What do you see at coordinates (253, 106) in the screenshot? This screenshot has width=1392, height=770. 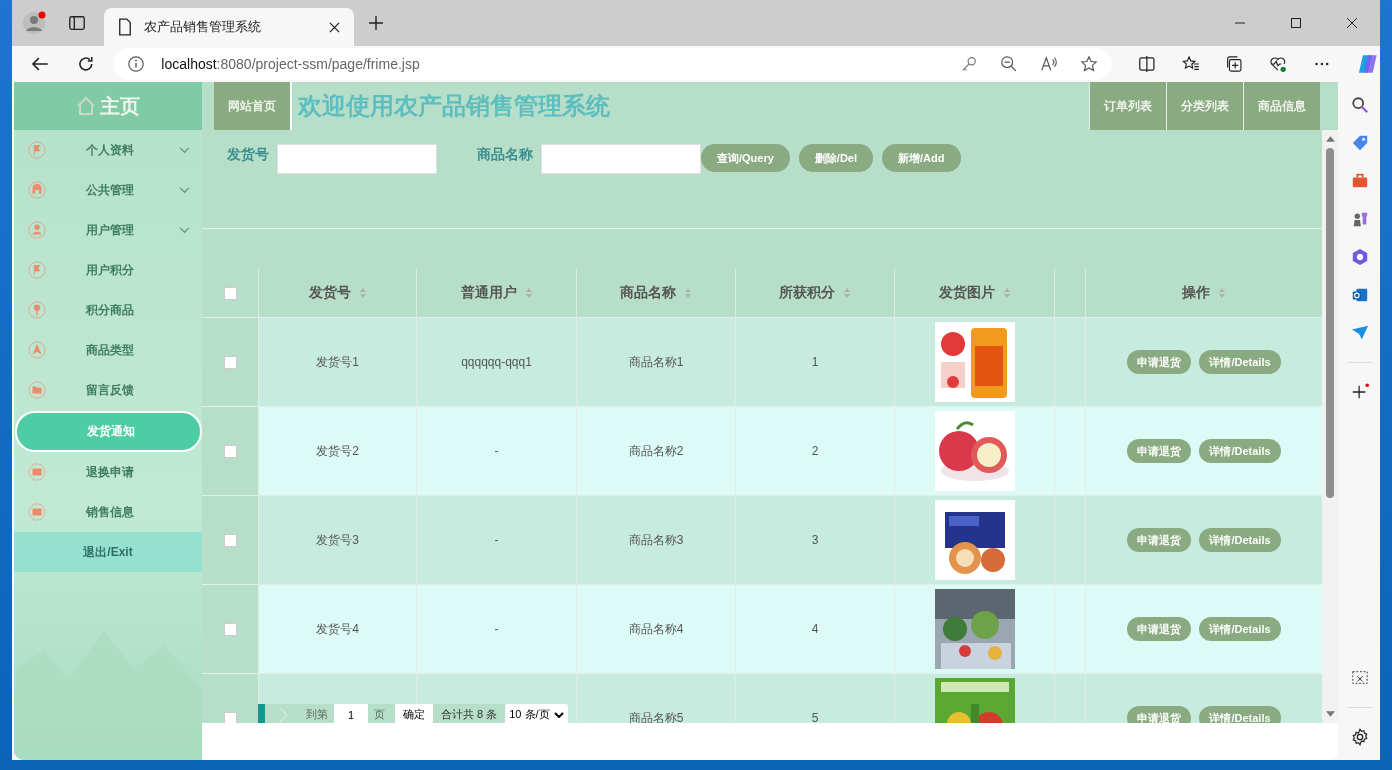 I see `home-link: 网站首页` at bounding box center [253, 106].